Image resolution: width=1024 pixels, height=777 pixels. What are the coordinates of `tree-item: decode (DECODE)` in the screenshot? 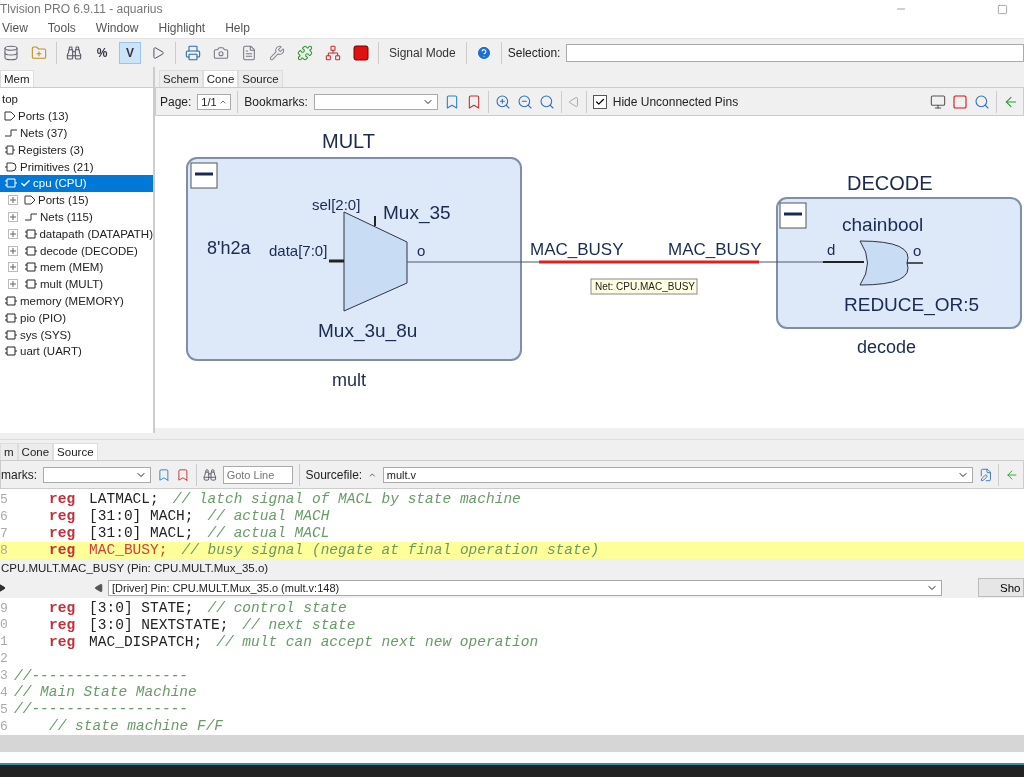 It's located at (76, 250).